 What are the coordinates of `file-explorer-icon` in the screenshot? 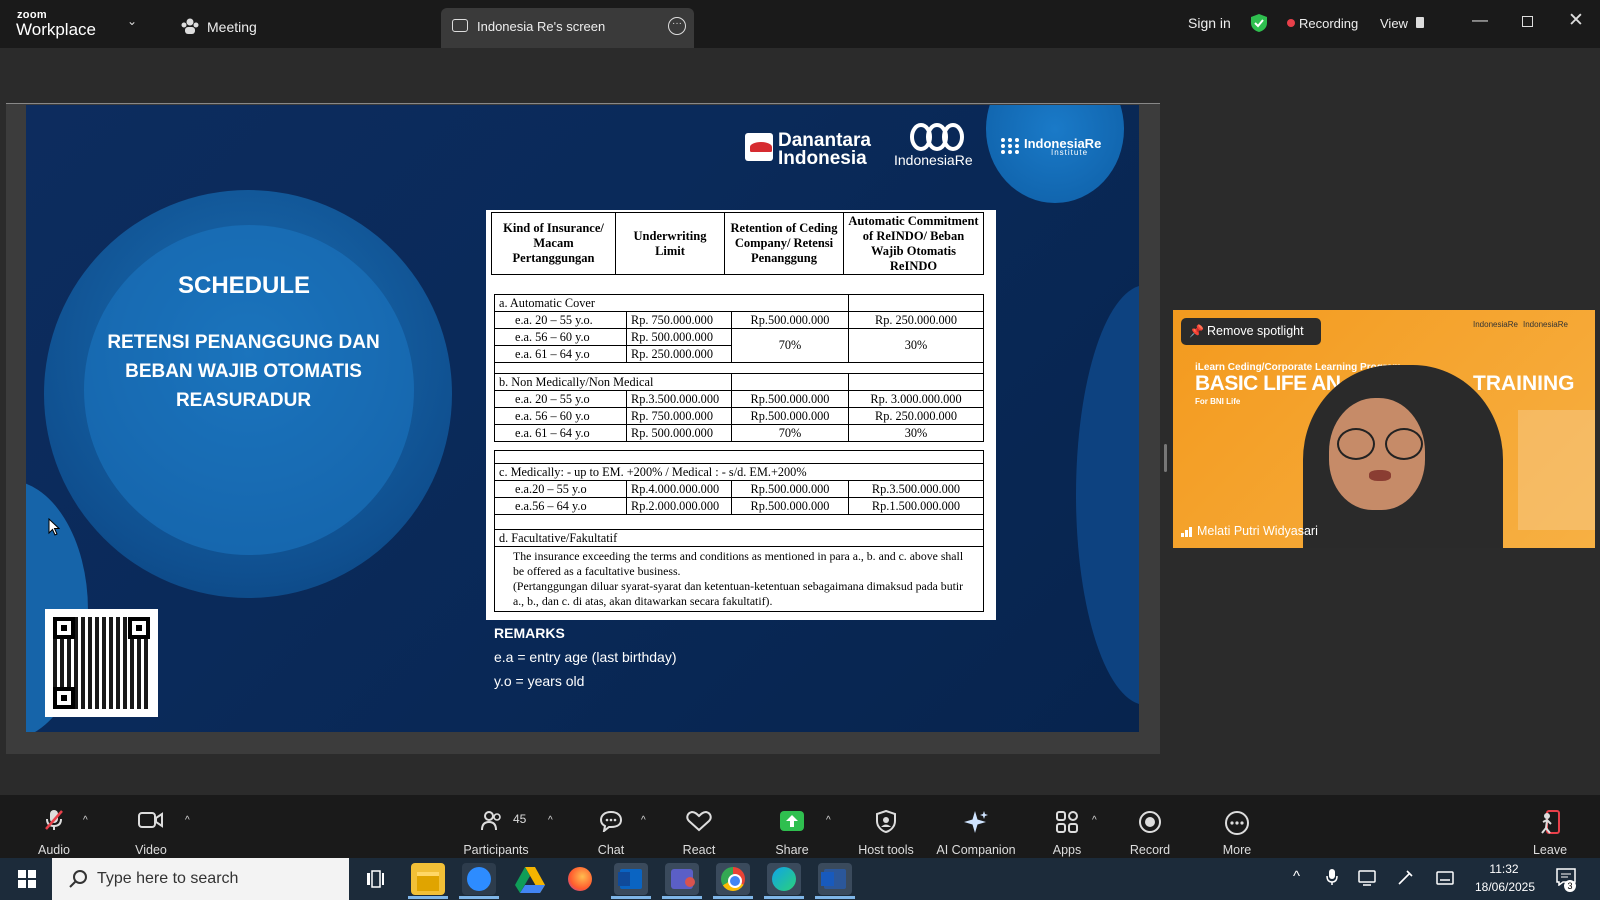 It's located at (428, 879).